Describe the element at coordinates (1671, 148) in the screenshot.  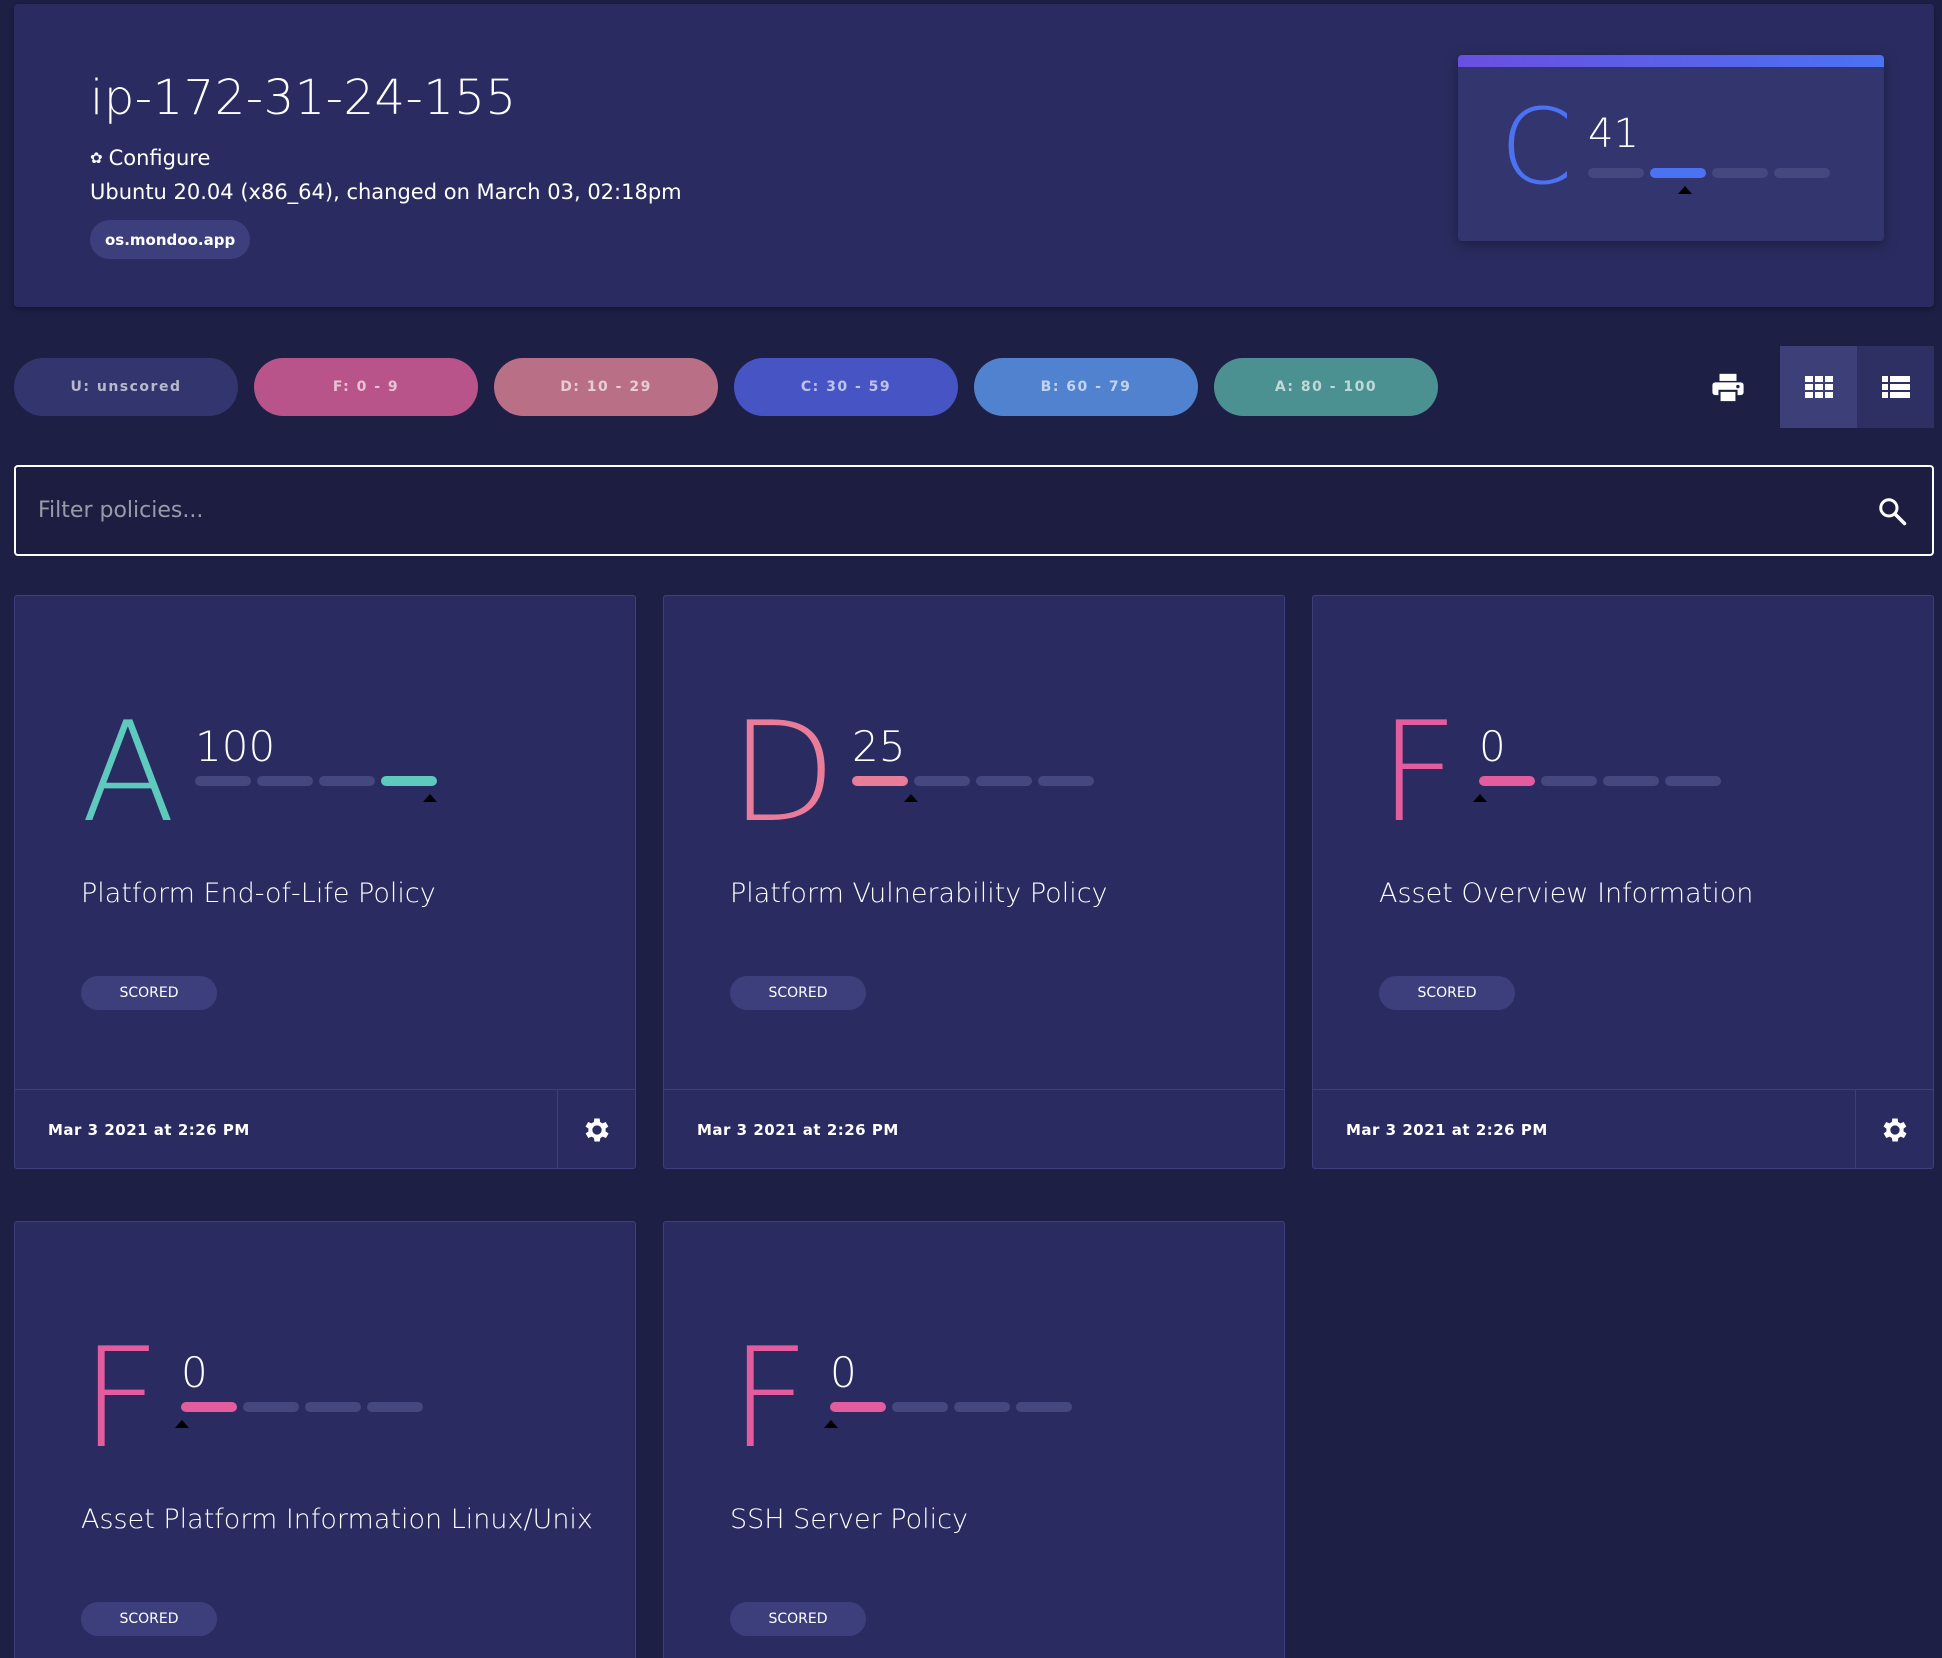
I see `asset-score-card: C 41` at that location.